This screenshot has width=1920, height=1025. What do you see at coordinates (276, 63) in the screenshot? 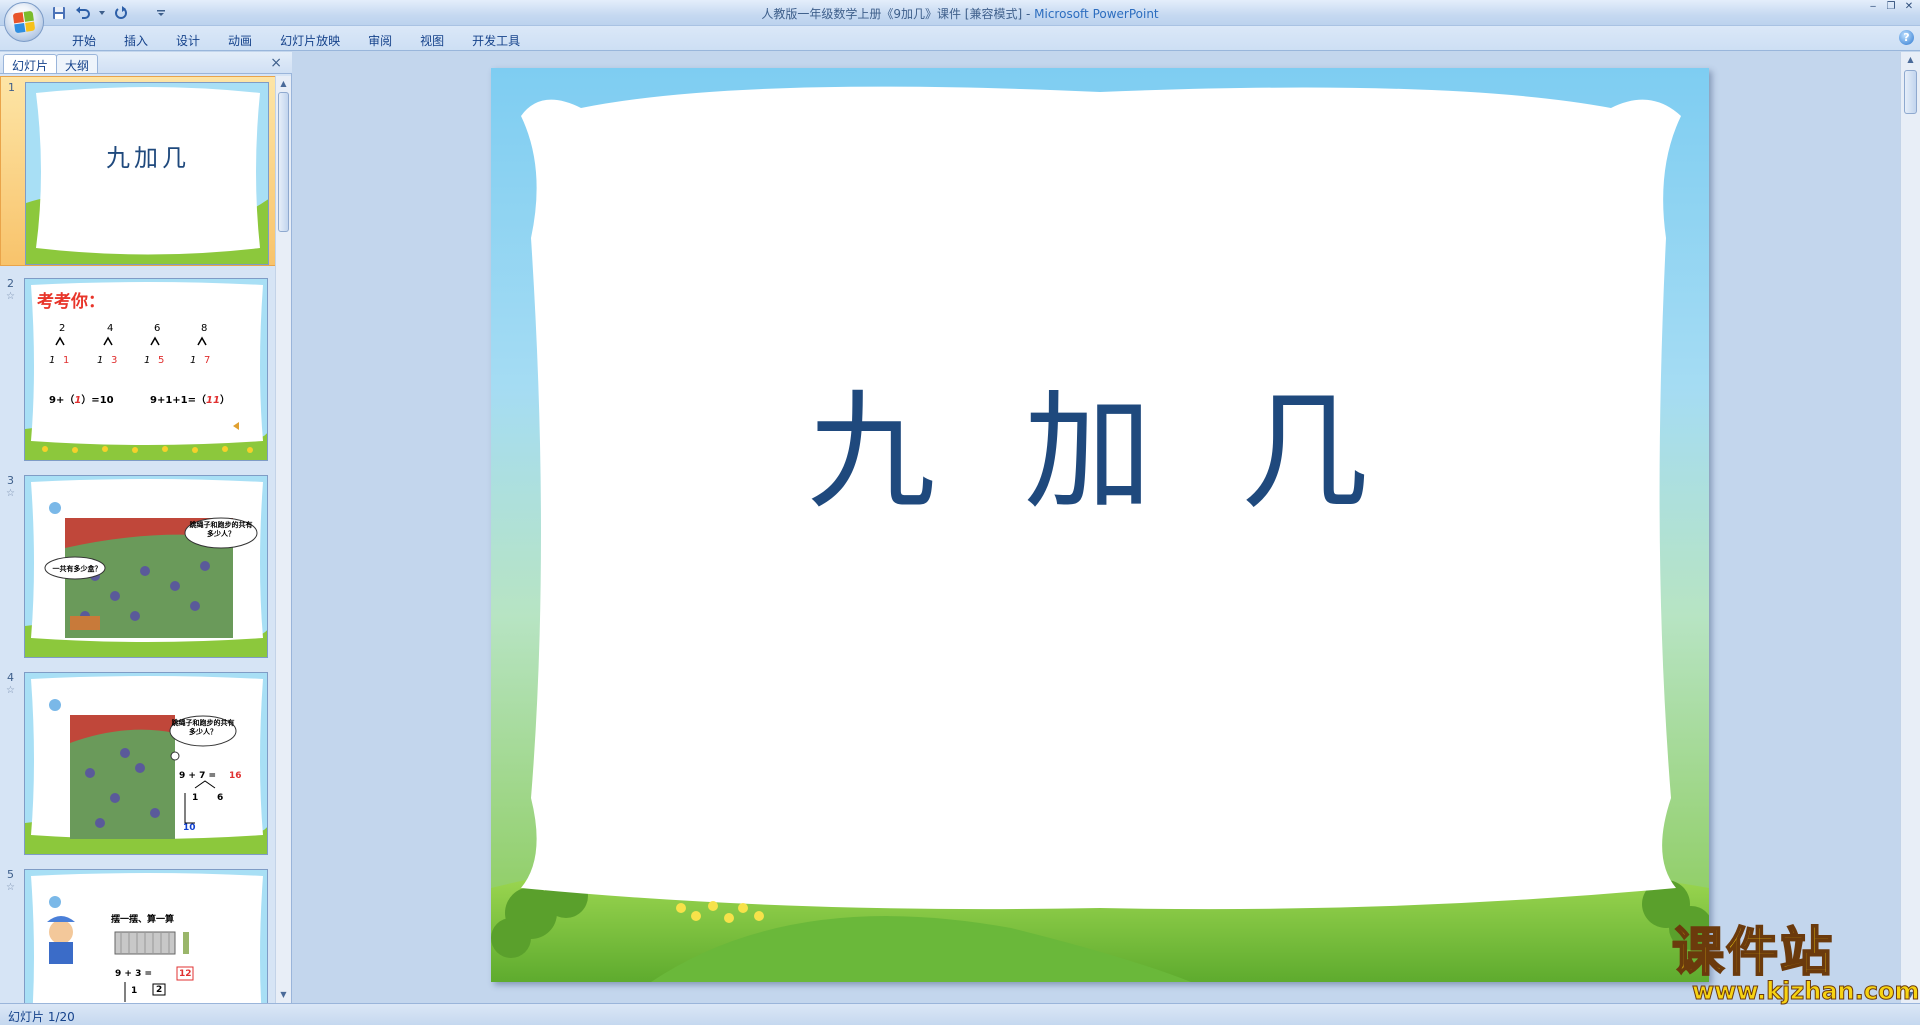
I see `close-icon: ×` at bounding box center [276, 63].